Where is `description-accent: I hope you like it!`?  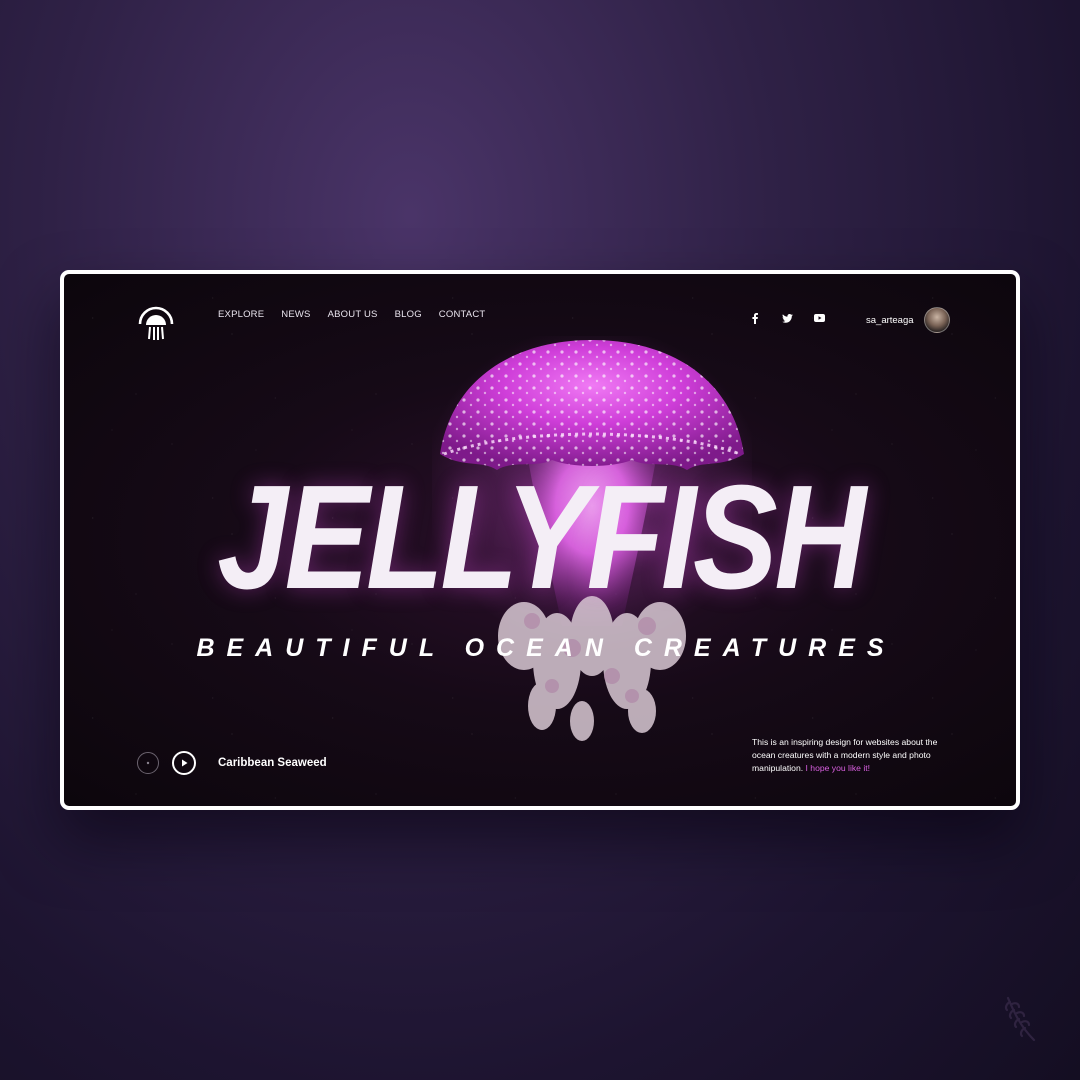
description-accent: I hope you like it! is located at coordinates (838, 767).